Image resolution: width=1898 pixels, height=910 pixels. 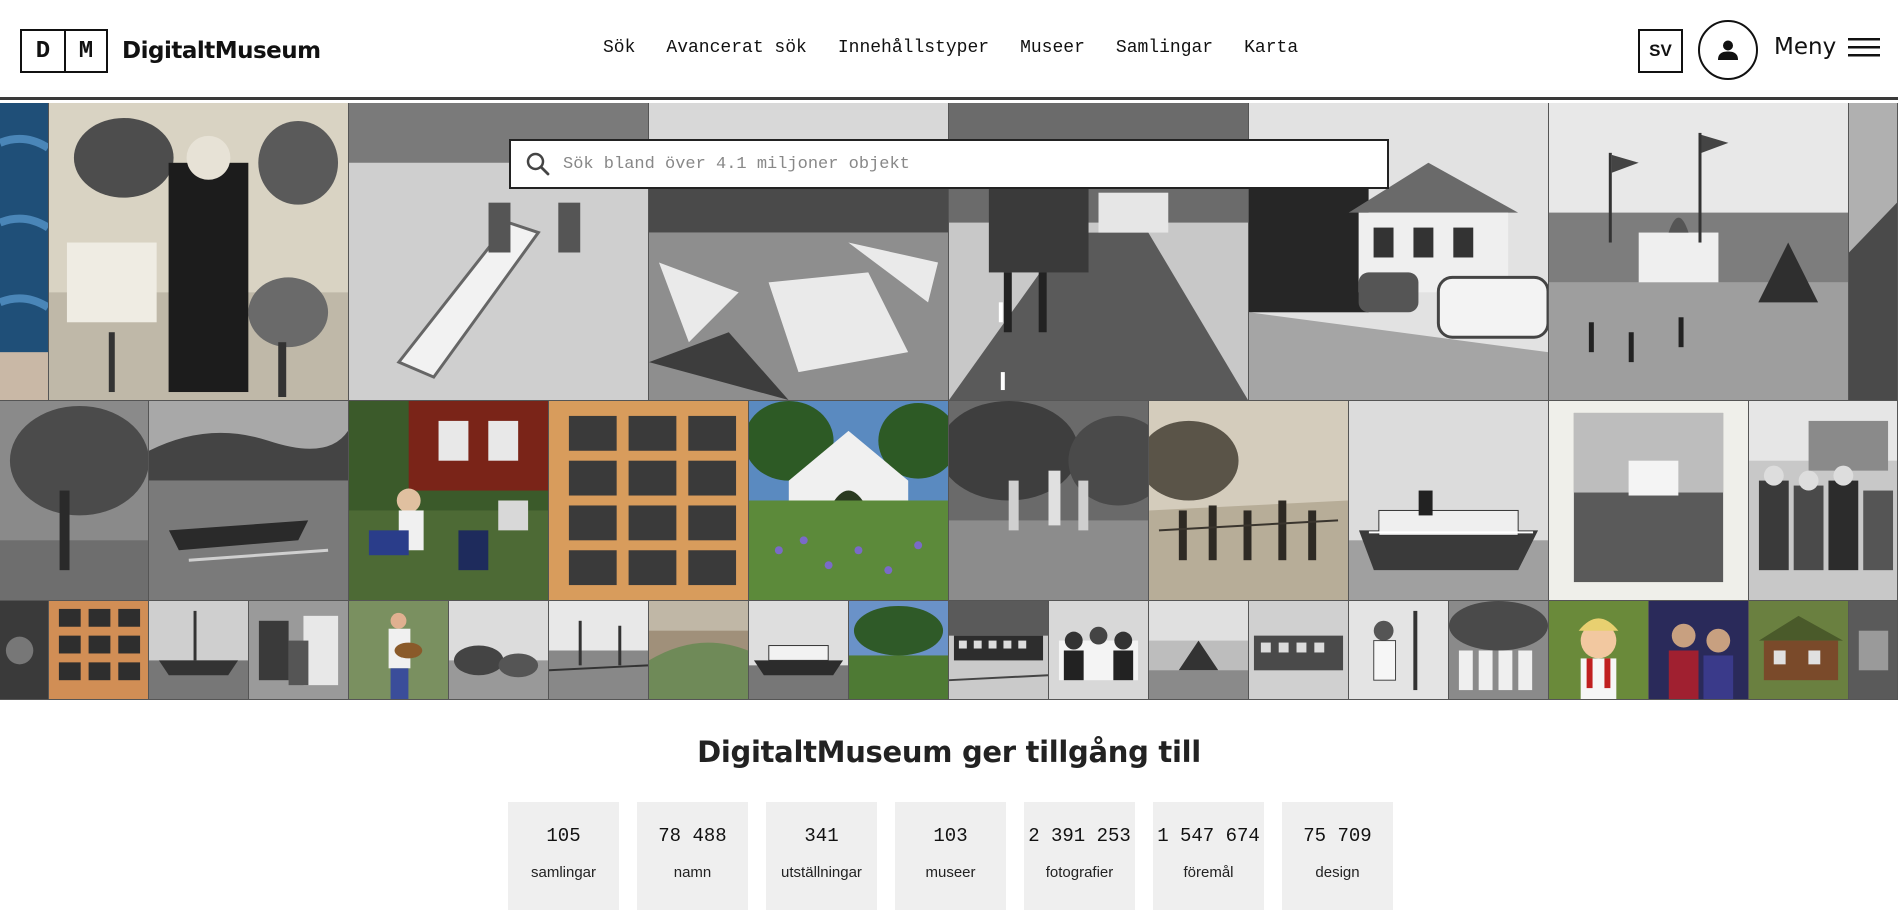 What do you see at coordinates (563, 872) in the screenshot?
I see `stat-label: samlingar` at bounding box center [563, 872].